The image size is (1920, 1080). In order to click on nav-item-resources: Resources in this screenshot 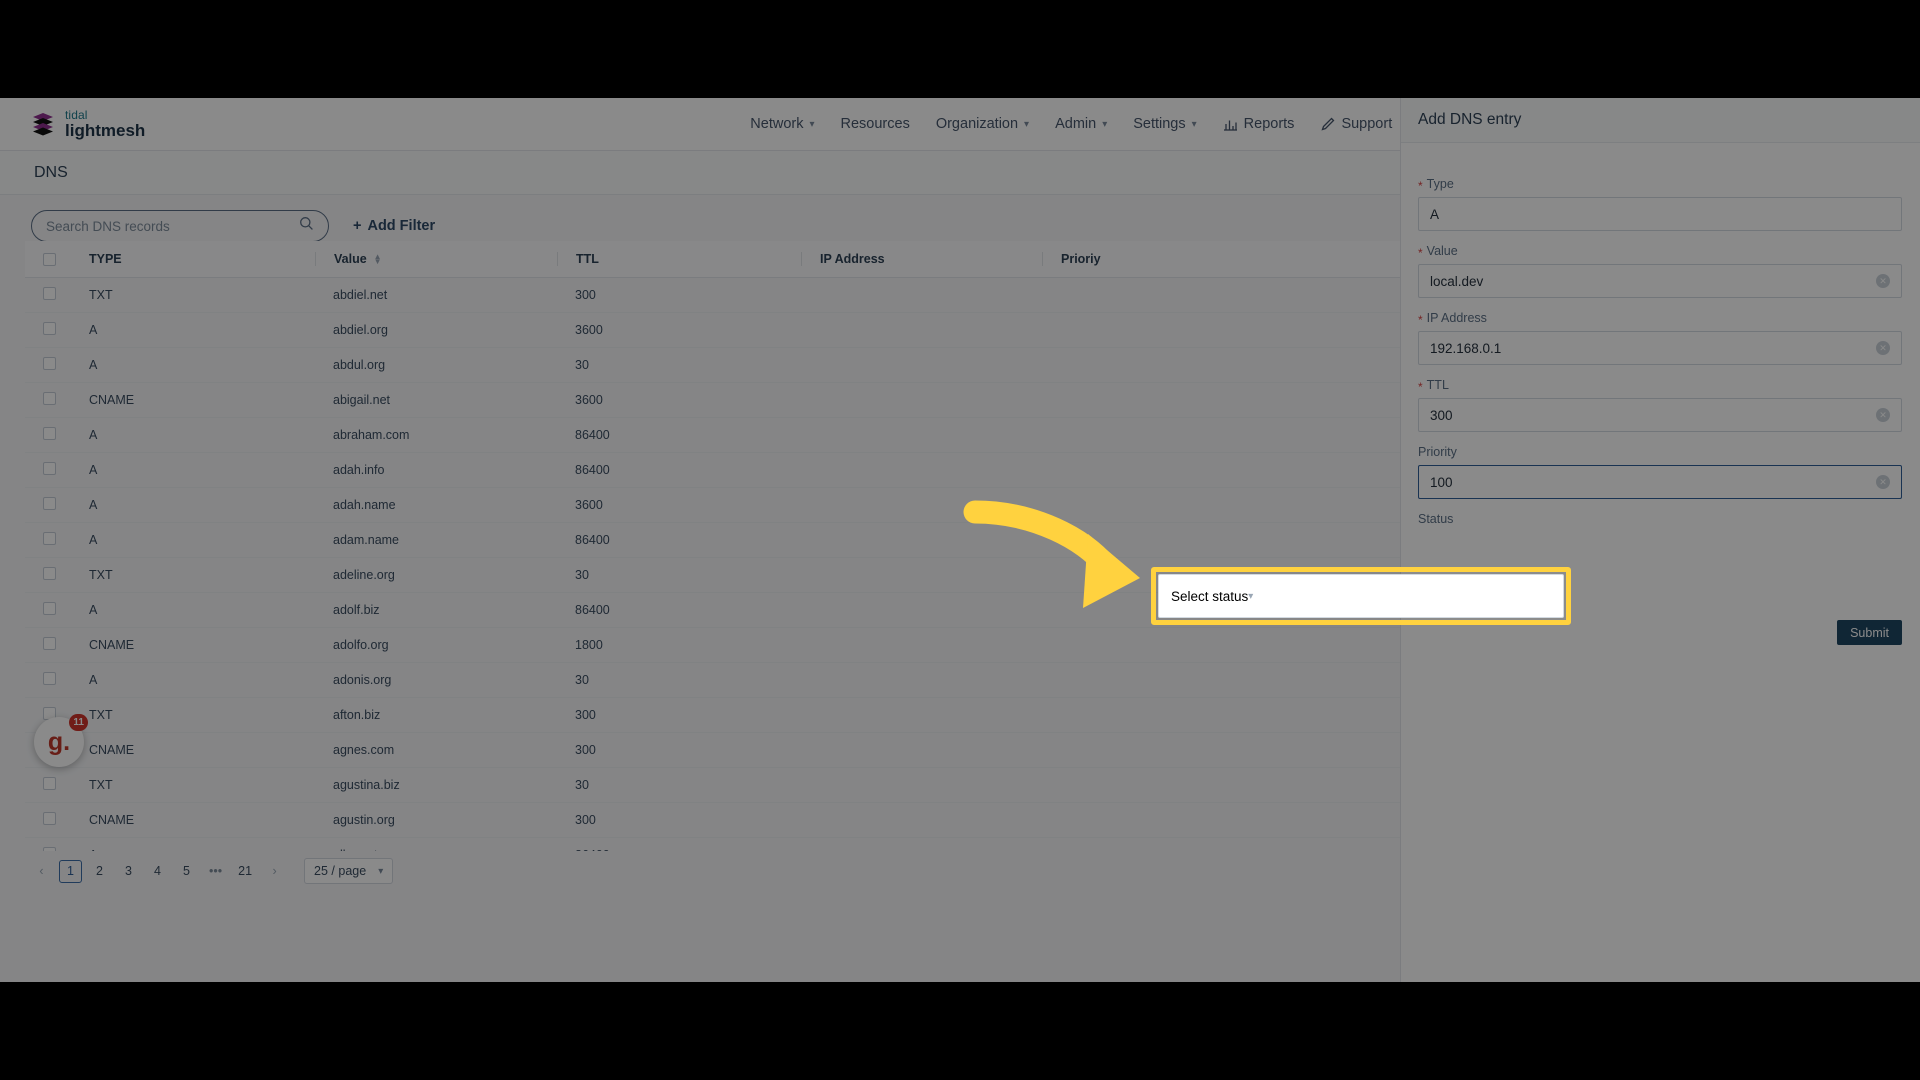, I will do `click(875, 124)`.